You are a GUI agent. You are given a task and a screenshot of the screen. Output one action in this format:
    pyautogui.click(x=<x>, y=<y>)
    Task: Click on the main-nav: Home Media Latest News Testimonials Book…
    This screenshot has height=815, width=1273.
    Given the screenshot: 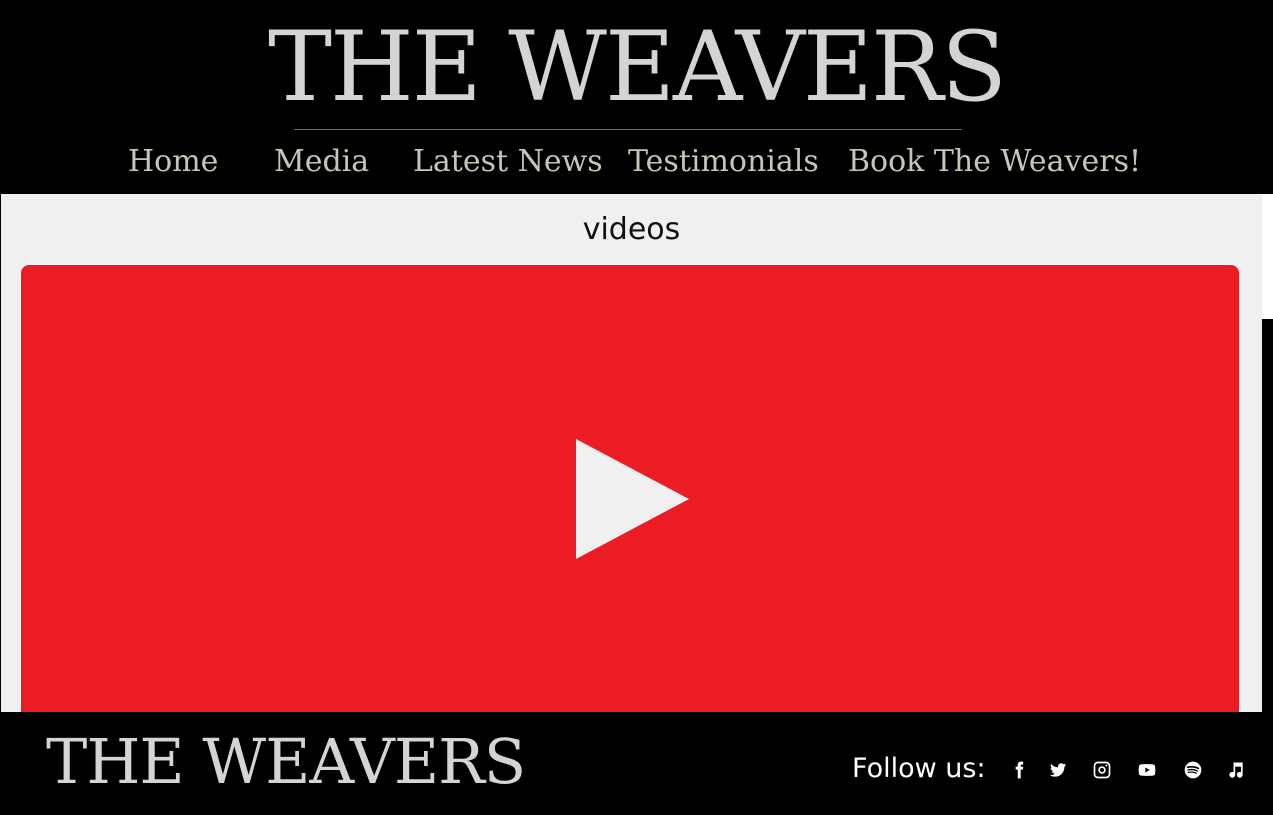 What is the action you would take?
    pyautogui.click(x=636, y=164)
    